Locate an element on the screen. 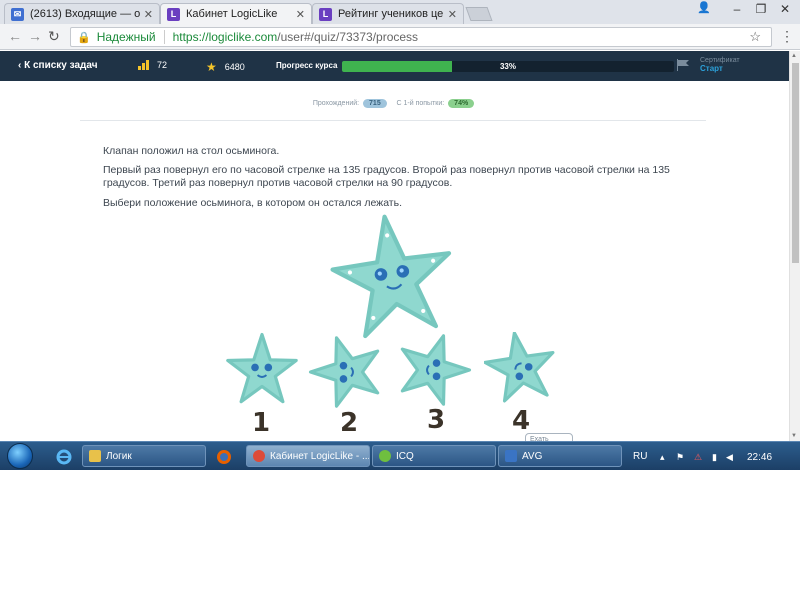 The image size is (800, 597). option-3-starfish is located at coordinates (434, 370).